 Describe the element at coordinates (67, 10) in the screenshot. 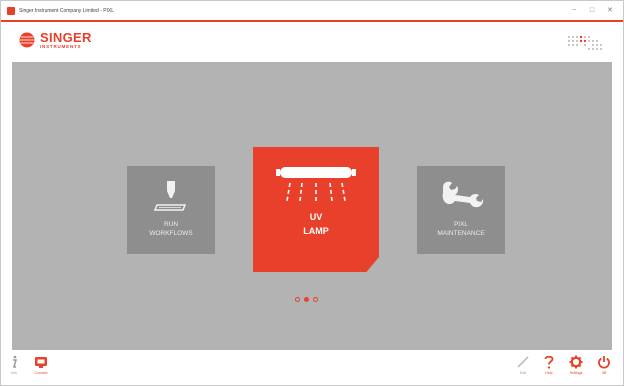

I see `window-title: Singer Instrument Company Limited - PIXL` at that location.